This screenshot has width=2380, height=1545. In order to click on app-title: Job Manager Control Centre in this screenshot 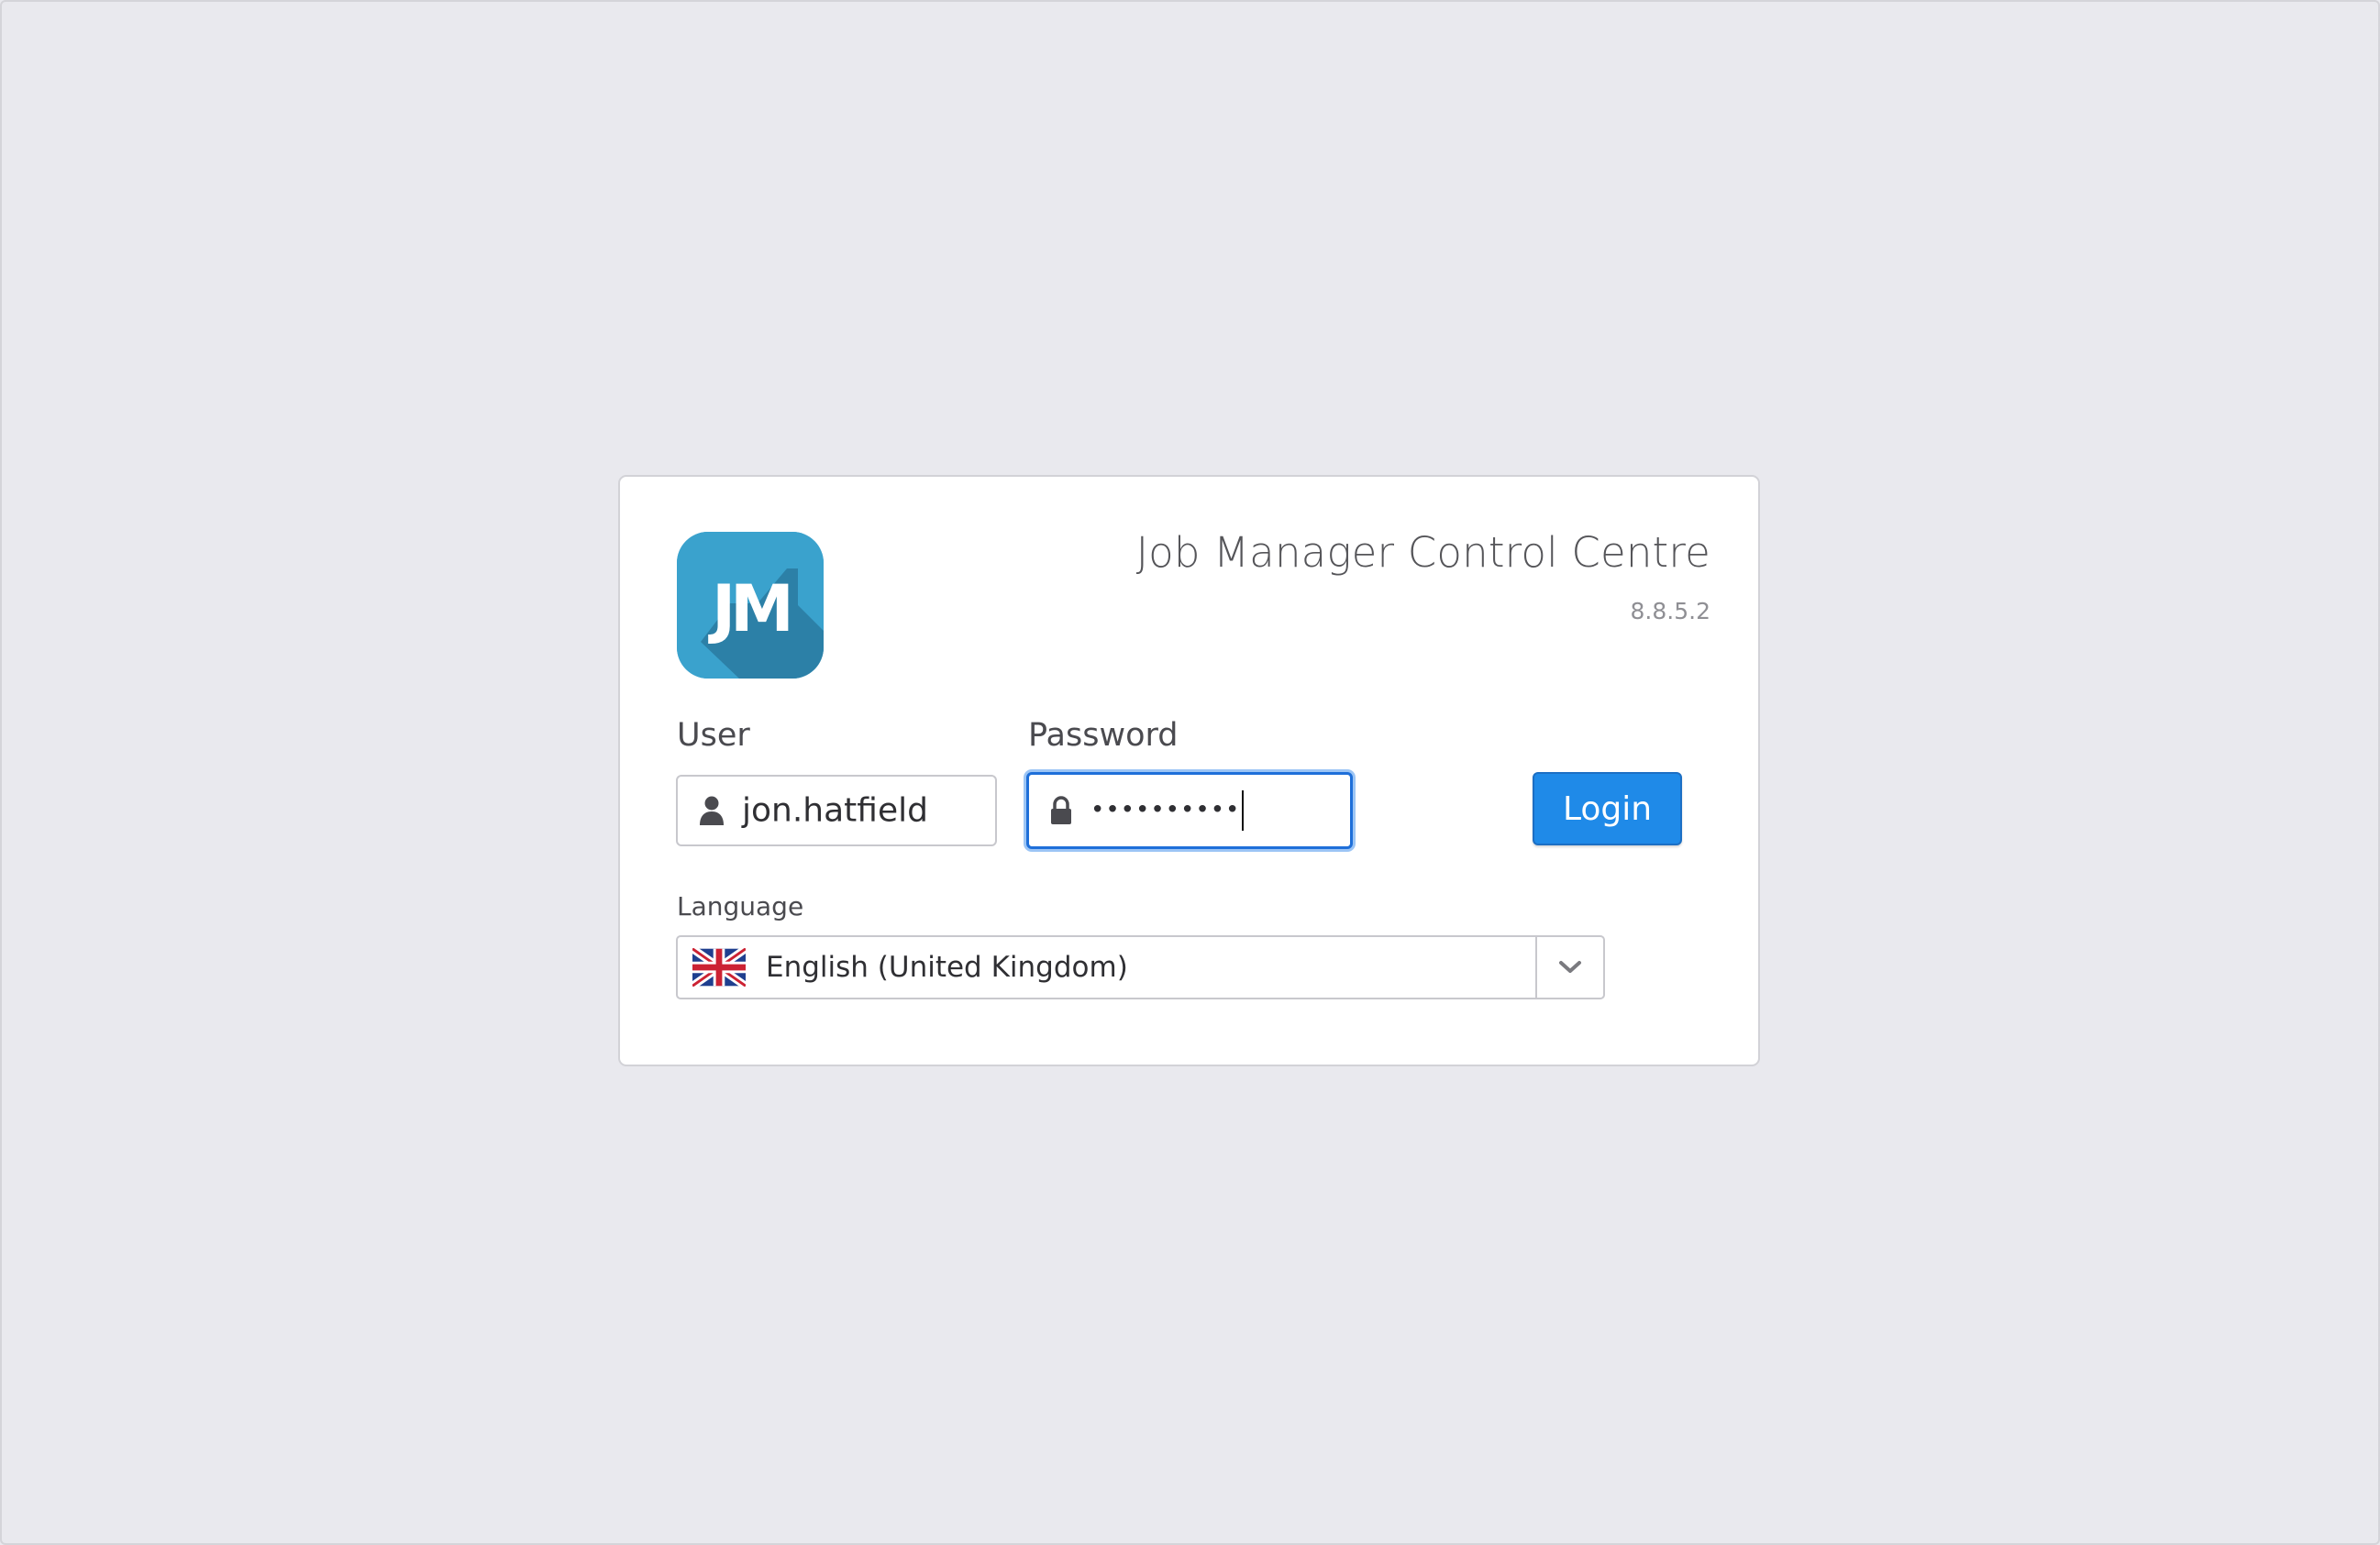, I will do `click(1422, 553)`.